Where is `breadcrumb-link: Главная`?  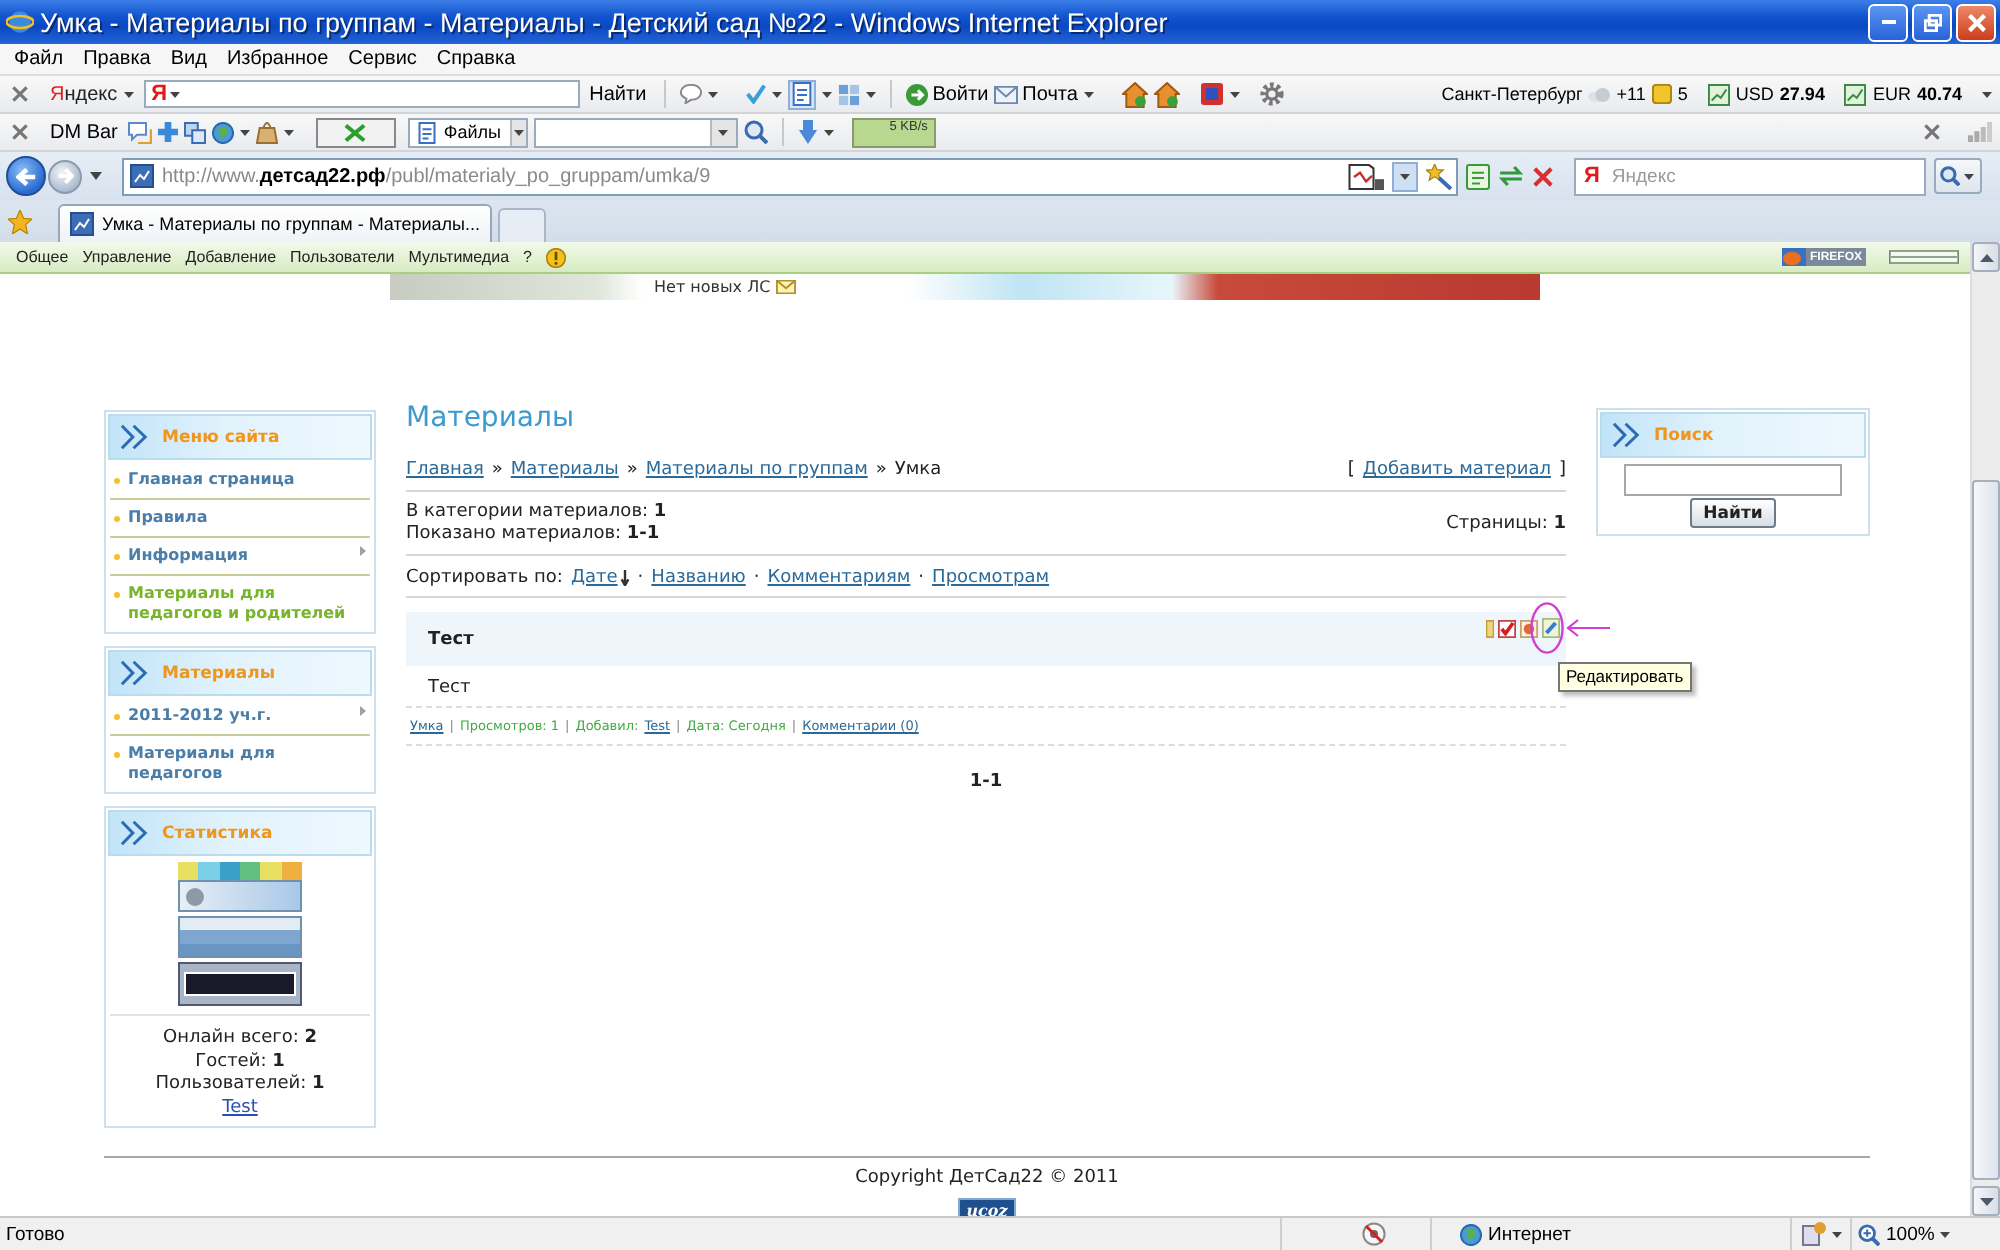
breadcrumb-link: Главная is located at coordinates (445, 470).